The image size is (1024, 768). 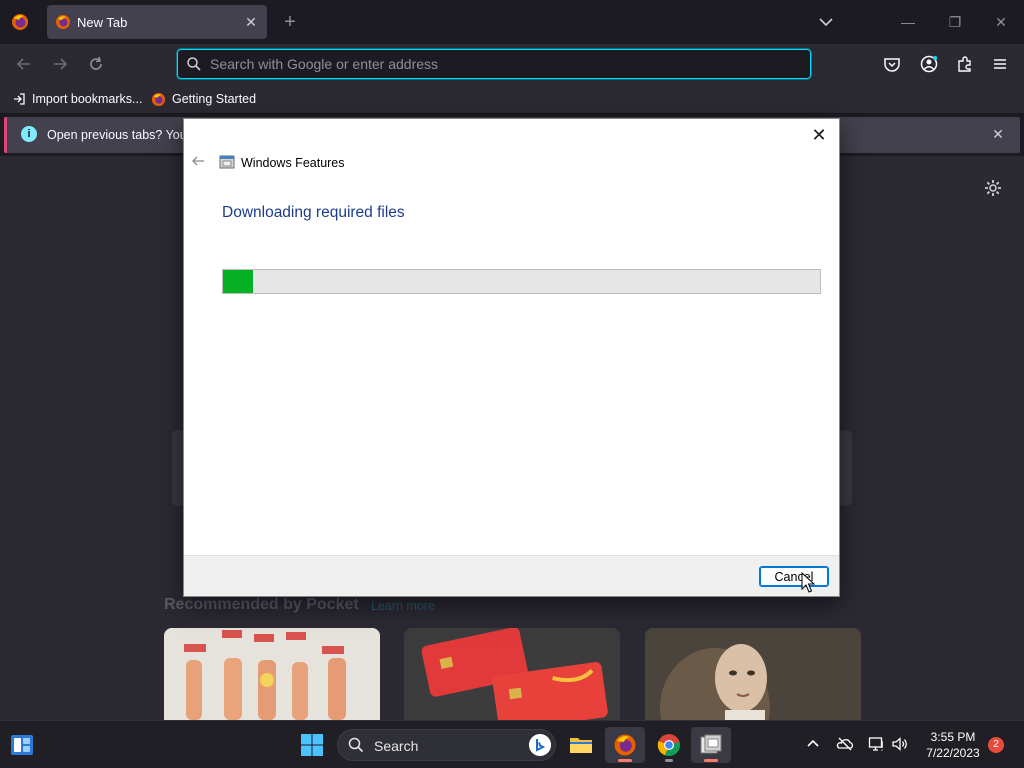 I want to click on dialog-app-title: Windows Features, so click(x=293, y=163).